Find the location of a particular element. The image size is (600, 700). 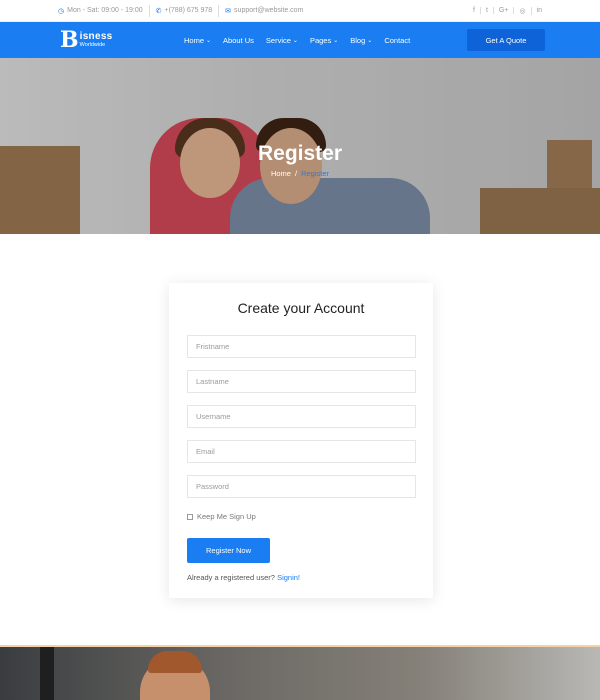

lastname-field is located at coordinates (301, 381).